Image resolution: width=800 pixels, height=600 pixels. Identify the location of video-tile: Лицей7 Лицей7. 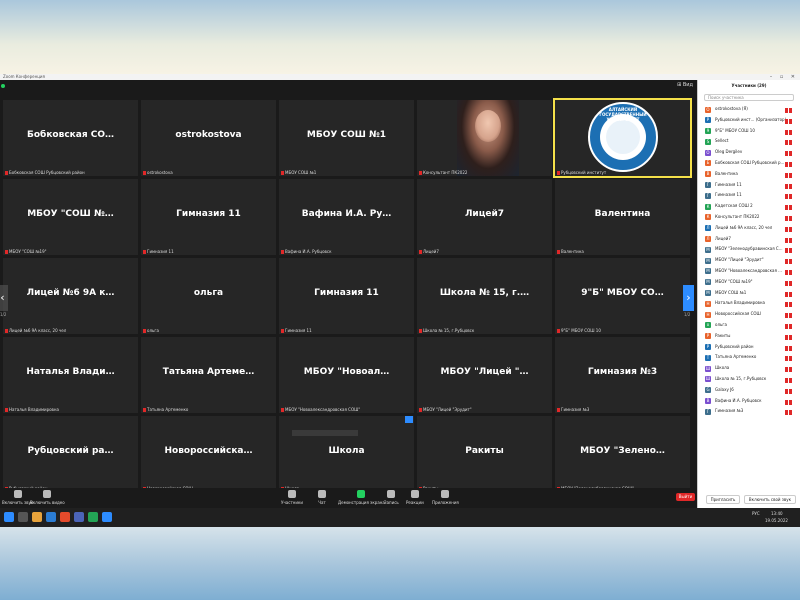
(484, 217).